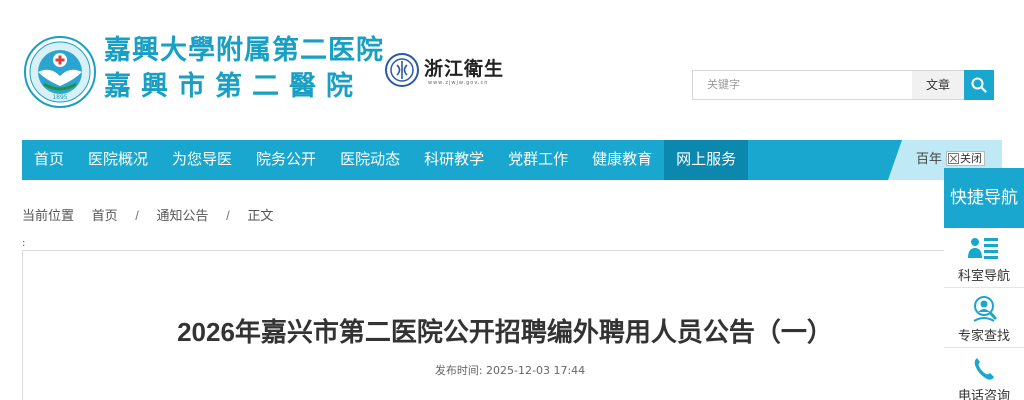 Image resolution: width=1024 pixels, height=400 pixels. Describe the element at coordinates (244, 70) in the screenshot. I see `hospital-name: 嘉興大學附属第二医院 嘉興市第二醫院` at that location.